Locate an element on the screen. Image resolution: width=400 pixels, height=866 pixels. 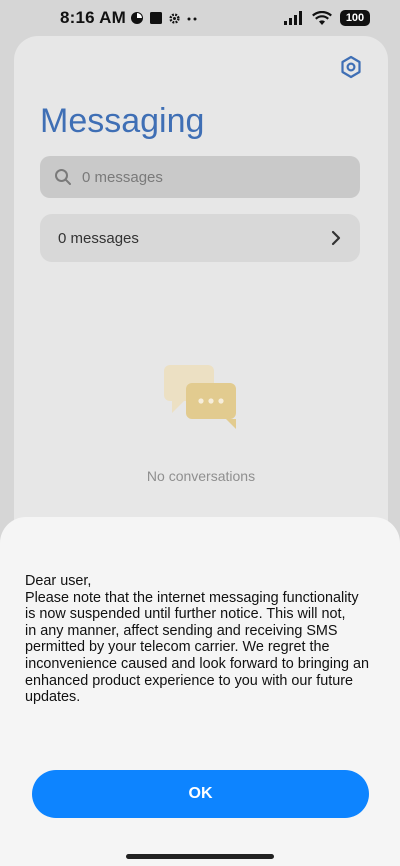
signal-icon is located at coordinates (293, 18).